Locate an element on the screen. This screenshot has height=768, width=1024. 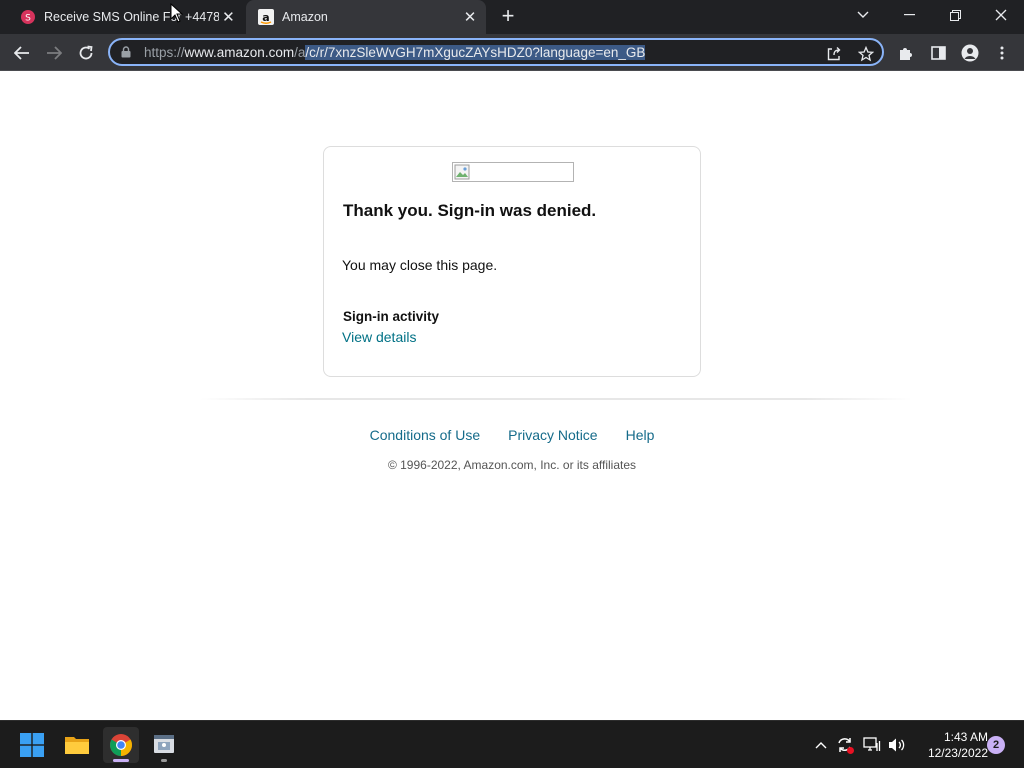
sms-site-favicon-icon: S is located at coordinates (28, 17).